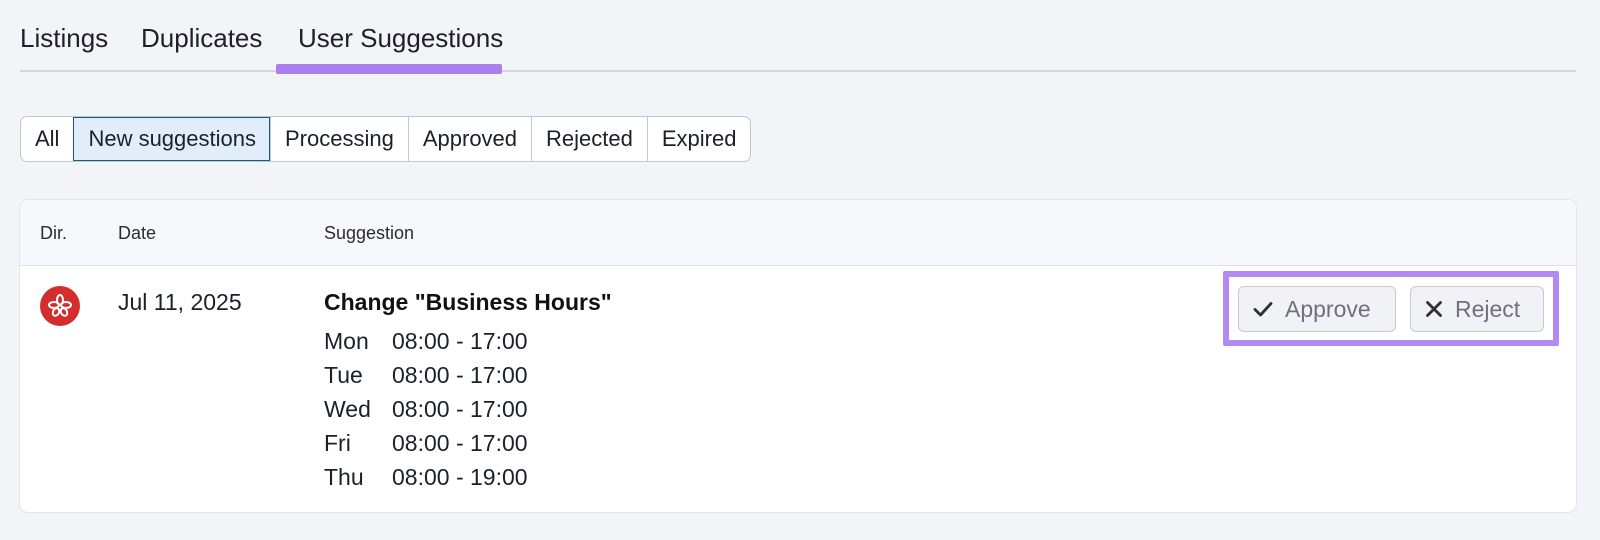 Image resolution: width=1600 pixels, height=540 pixels. I want to click on filter-new-suggestions: New suggestions, so click(171, 139).